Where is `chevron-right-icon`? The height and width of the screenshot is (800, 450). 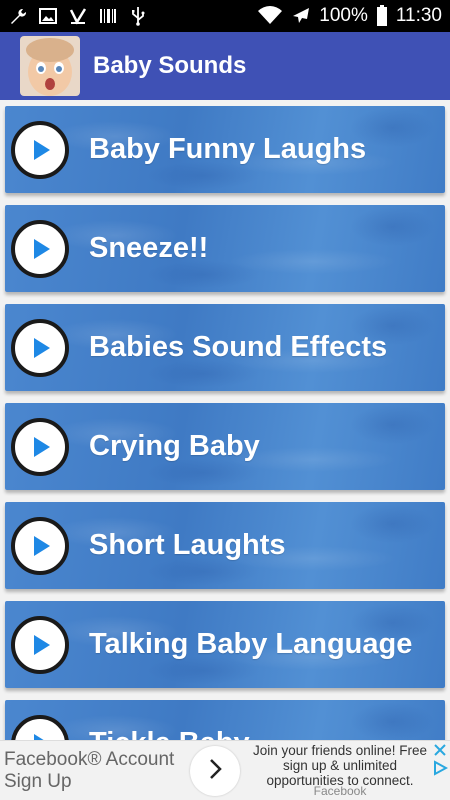 chevron-right-icon is located at coordinates (215, 771).